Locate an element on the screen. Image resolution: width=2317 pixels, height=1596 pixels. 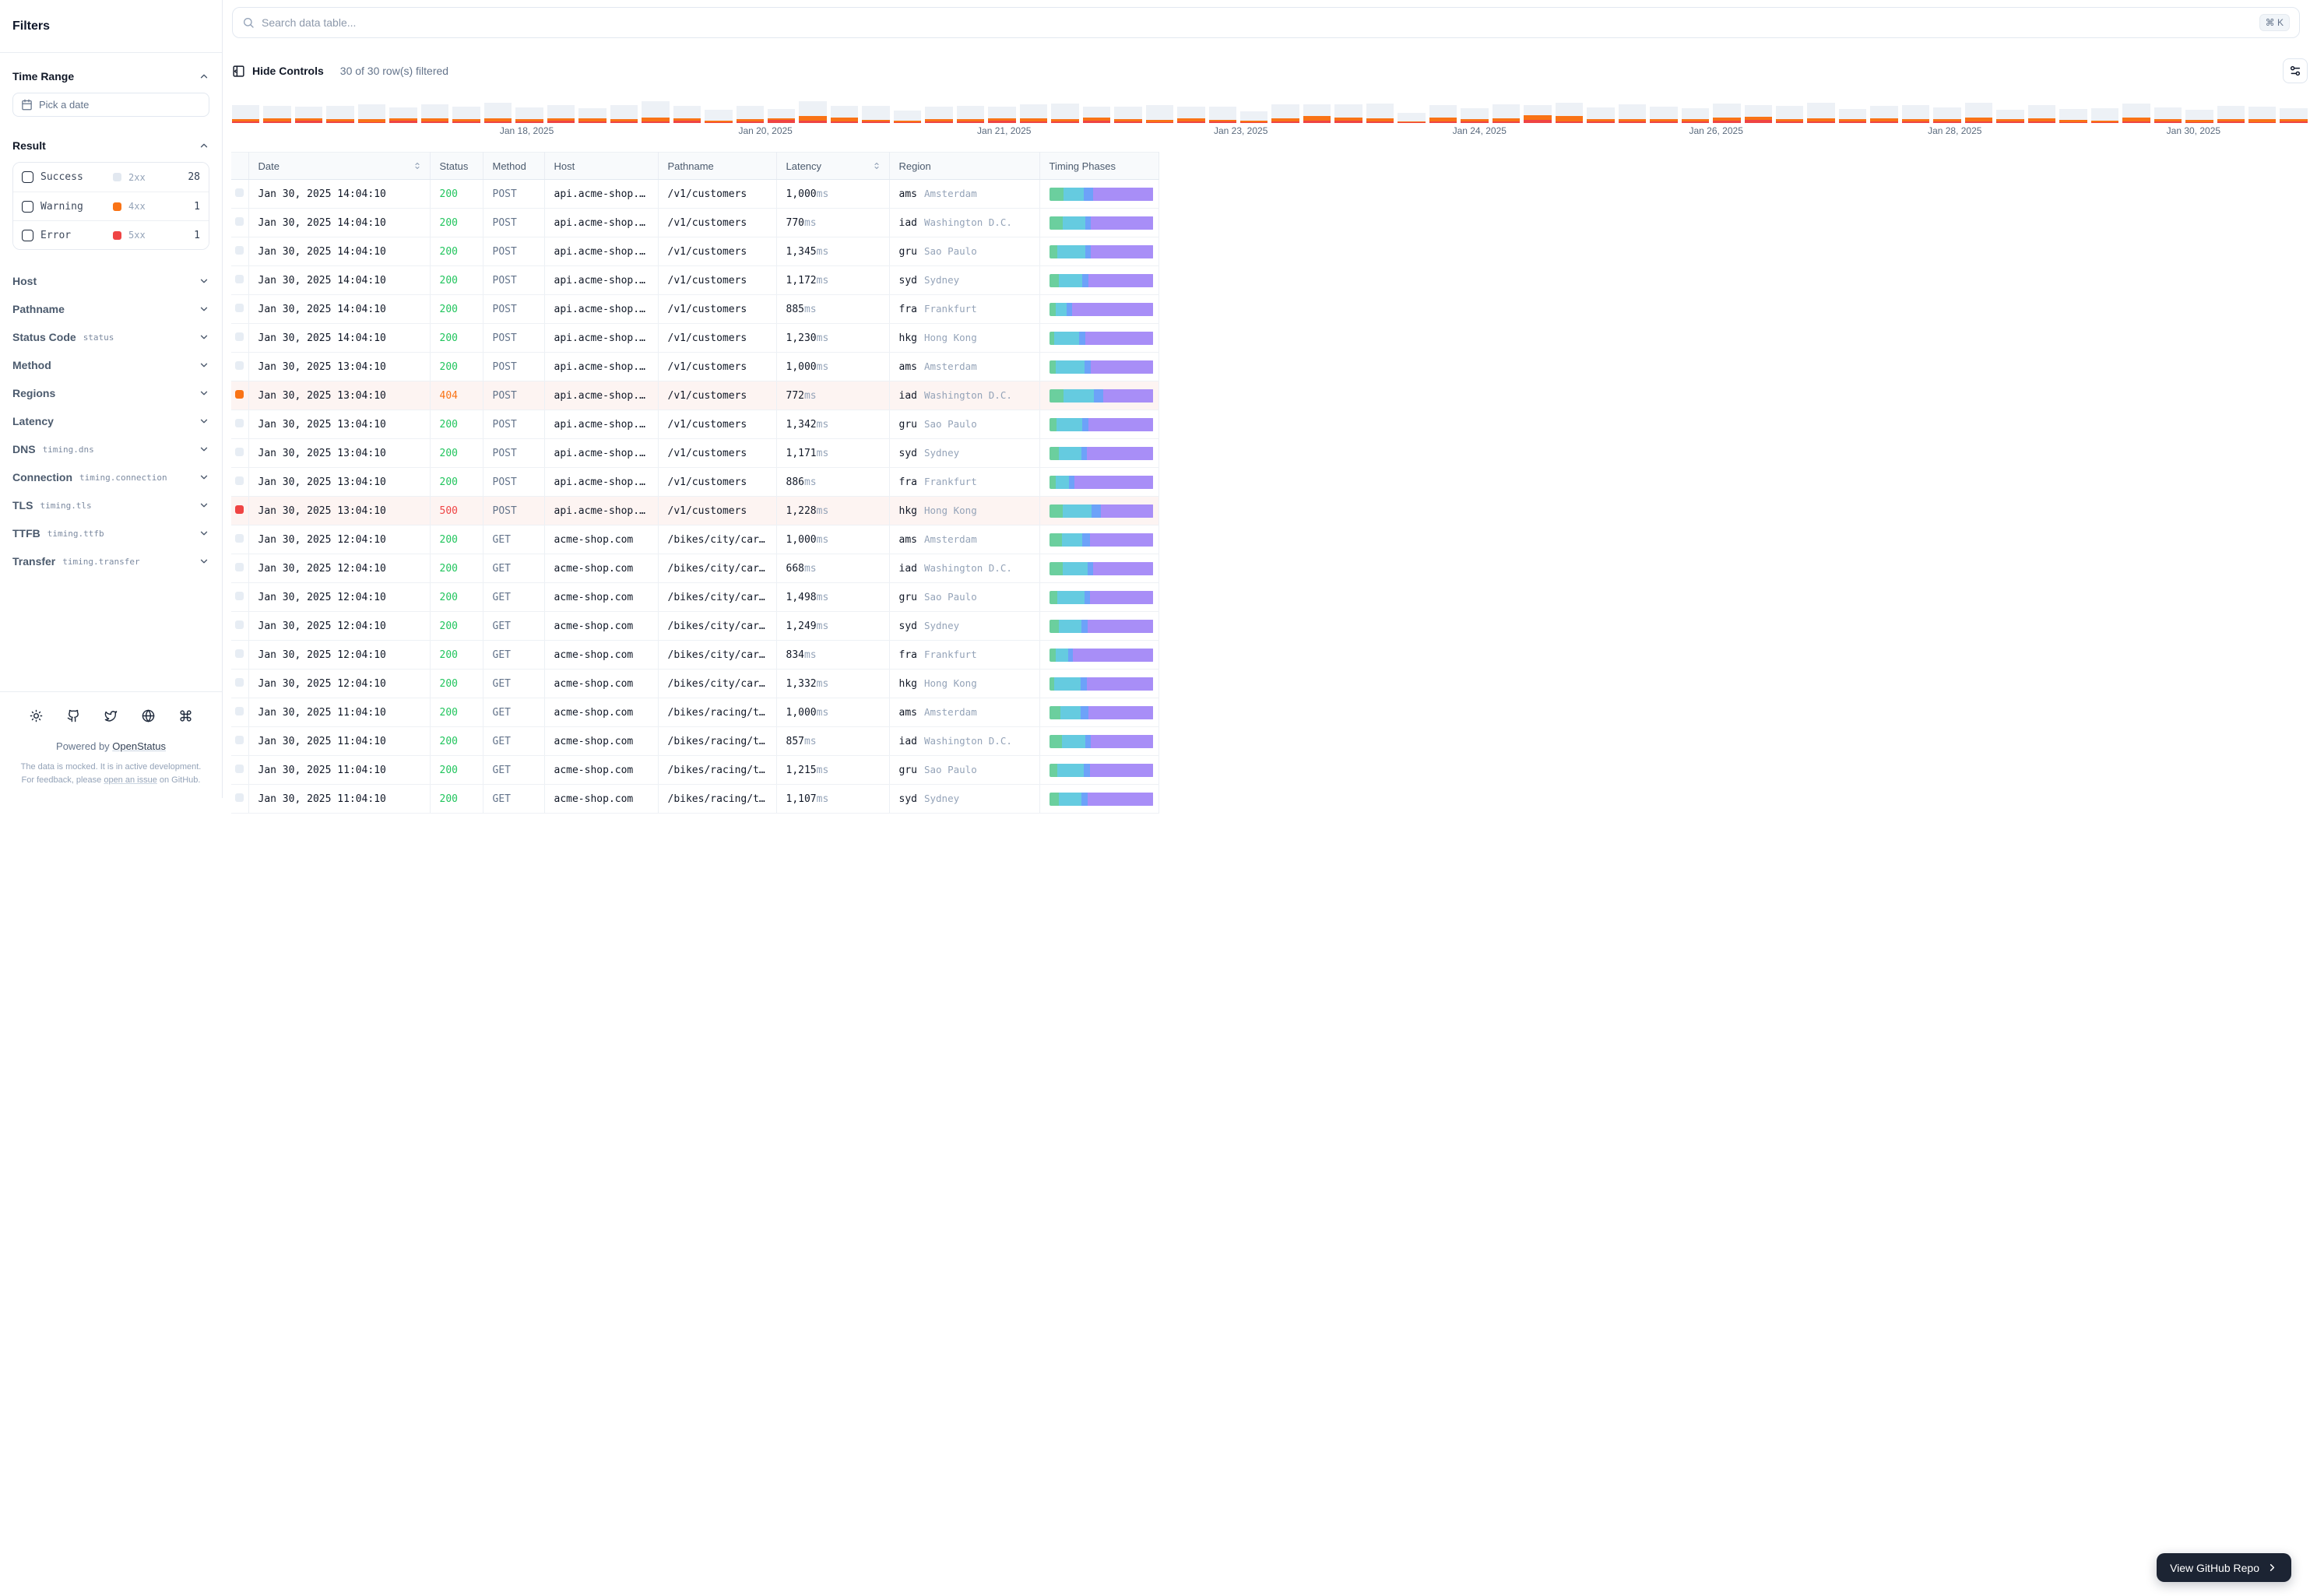
column-header-method: Method is located at coordinates (514, 166).